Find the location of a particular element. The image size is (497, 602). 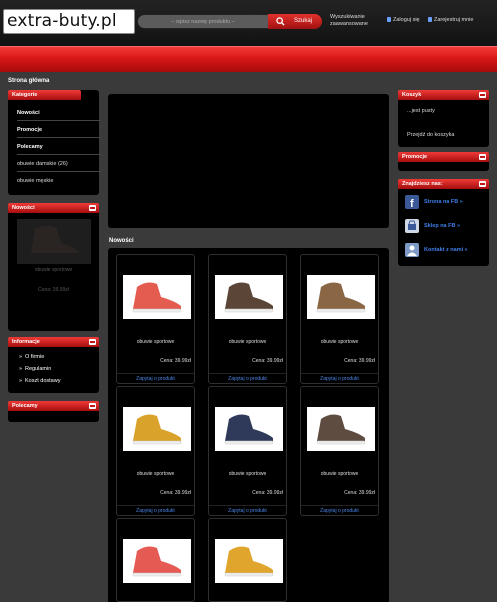

news-title-label: Nowości is located at coordinates (23, 208).